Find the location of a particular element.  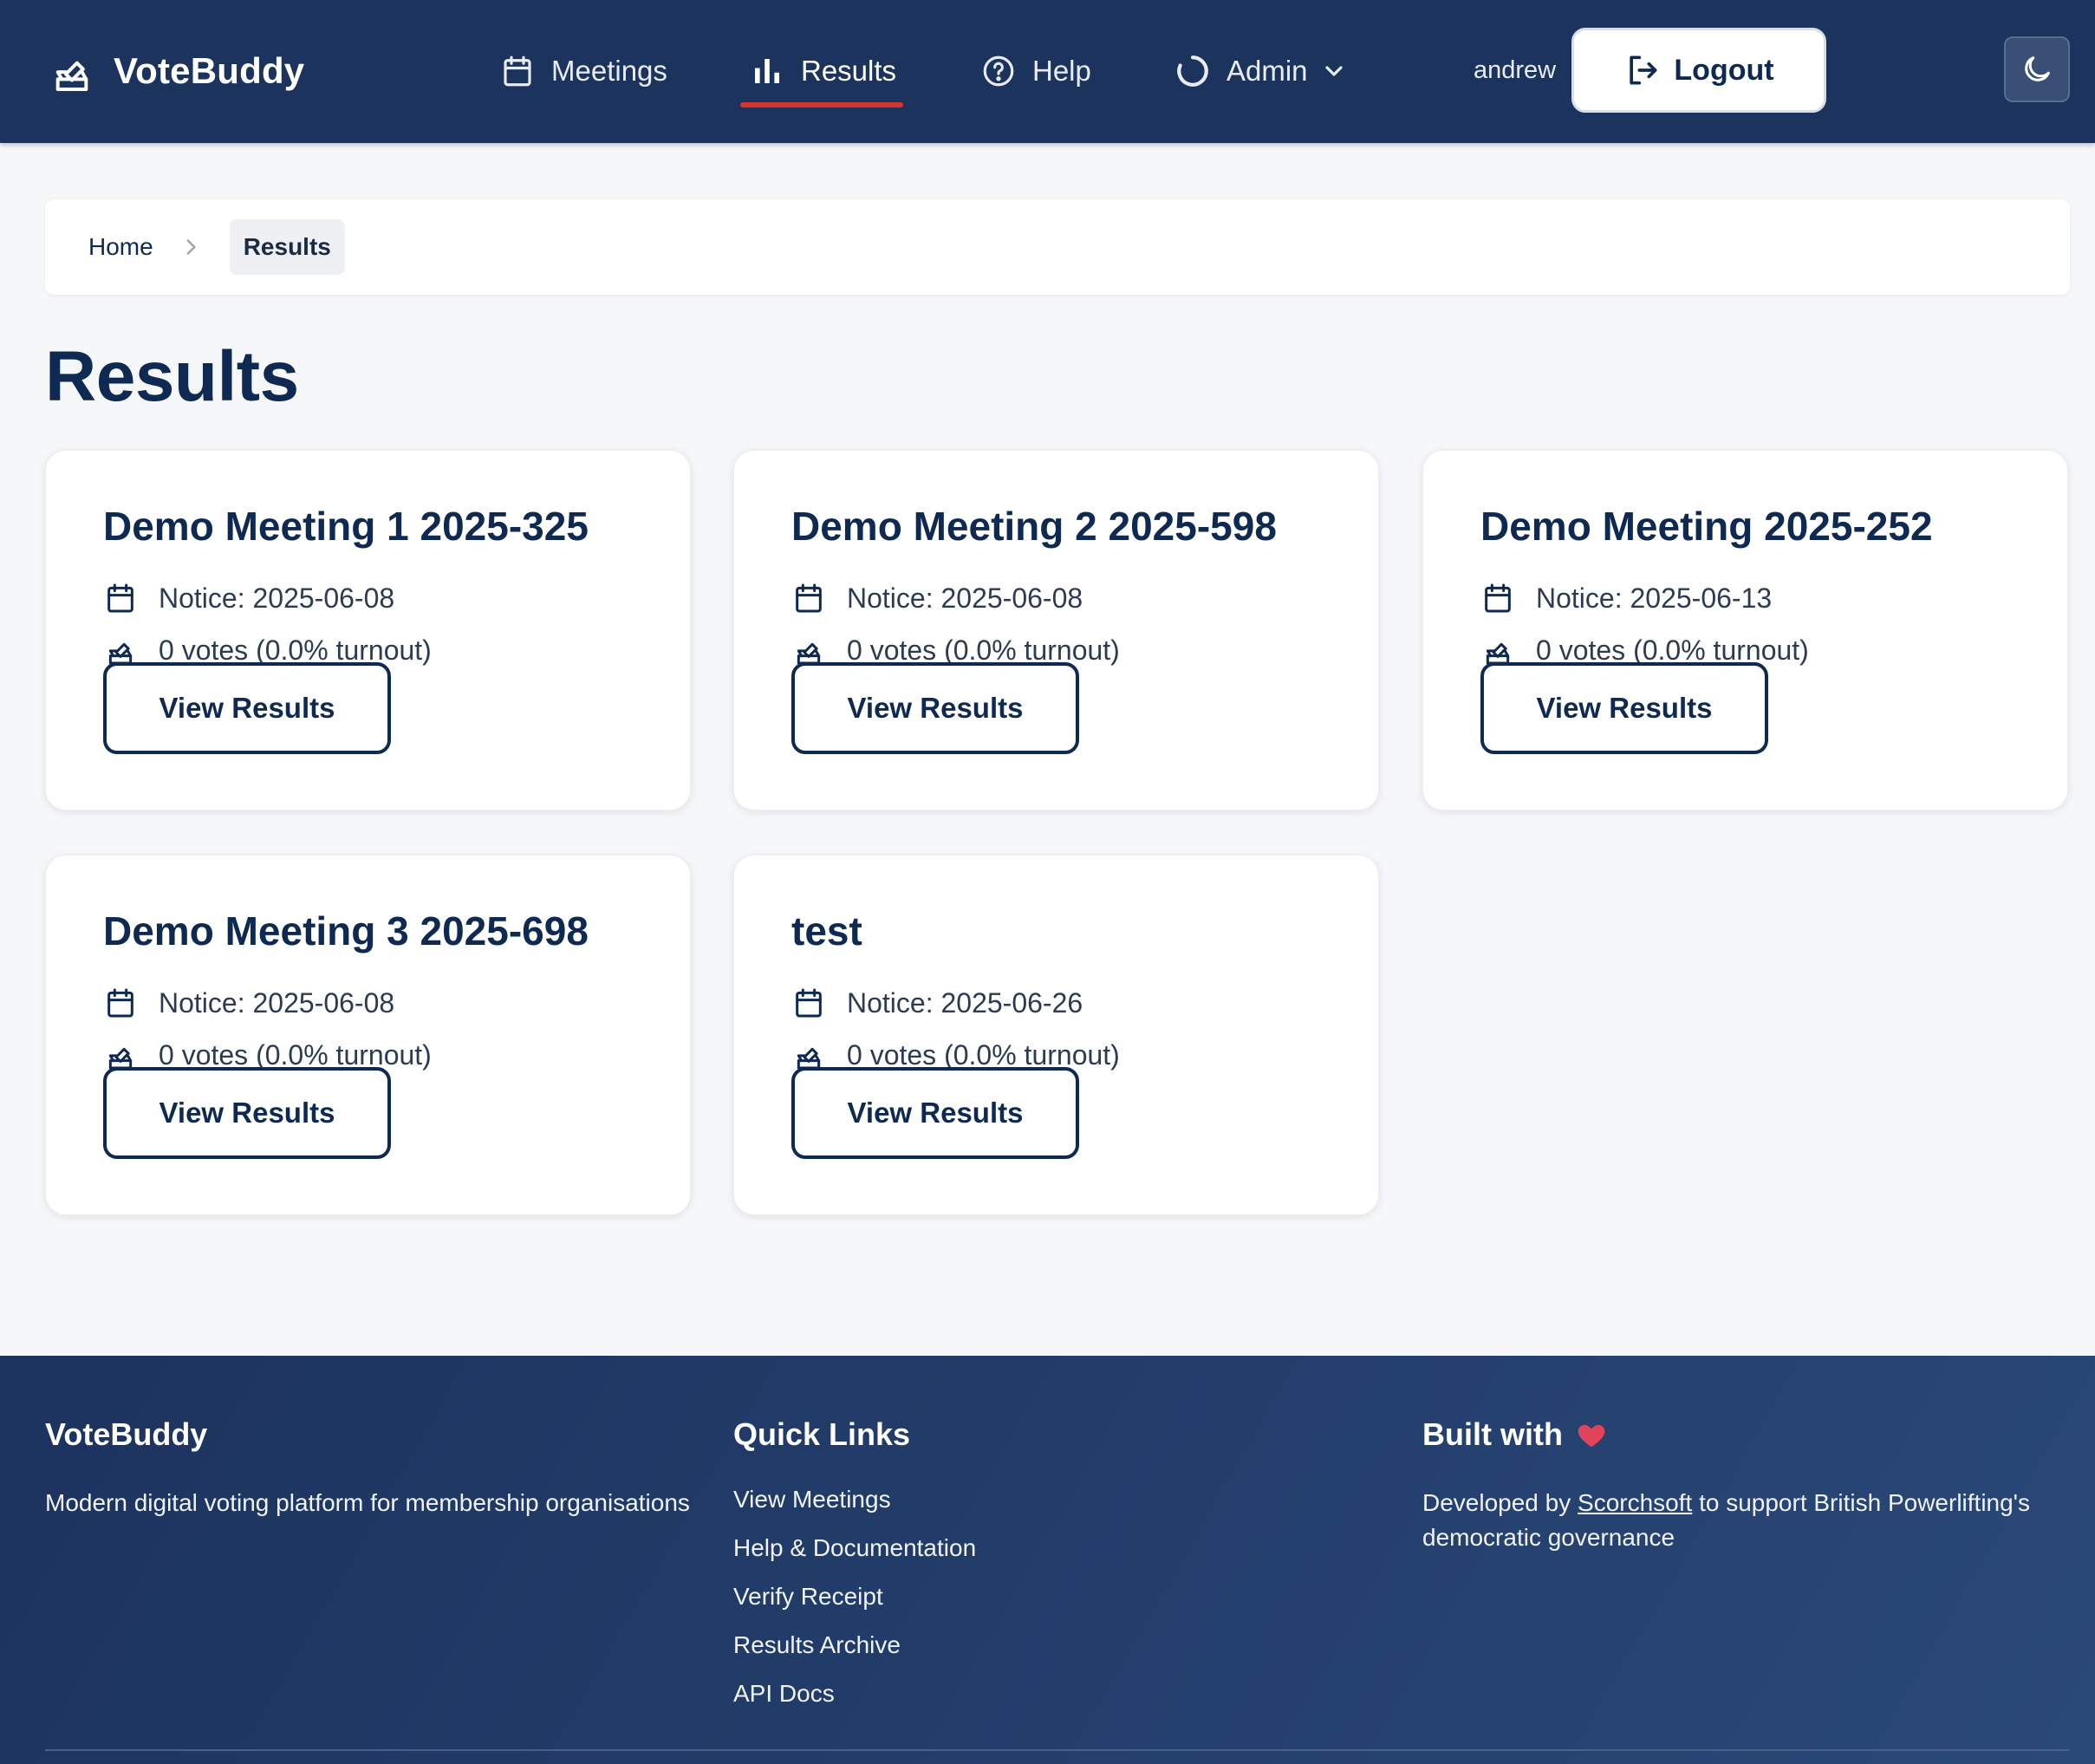

footer-links-heading: Quick Links is located at coordinates (822, 1434).